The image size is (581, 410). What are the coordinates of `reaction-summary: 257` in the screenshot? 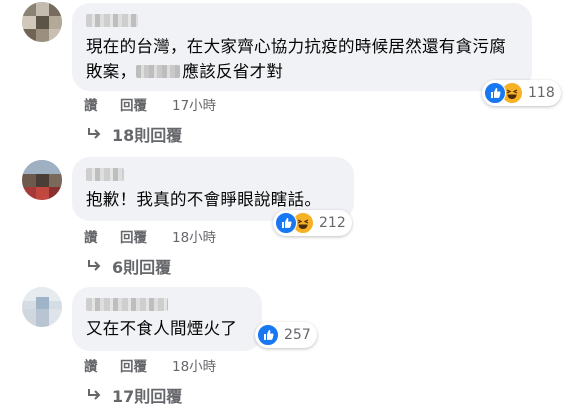 It's located at (286, 335).